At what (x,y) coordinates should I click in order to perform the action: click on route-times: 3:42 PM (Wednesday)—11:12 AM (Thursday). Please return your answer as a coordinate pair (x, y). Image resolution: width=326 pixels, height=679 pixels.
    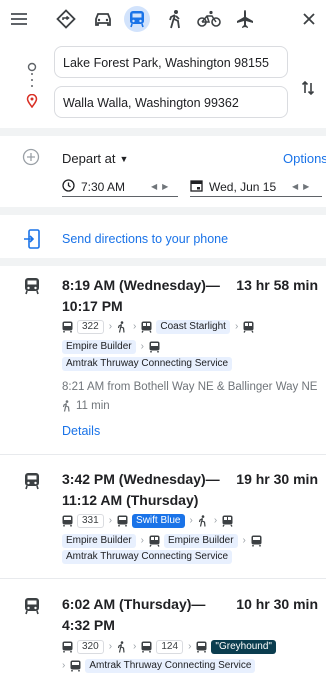
    Looking at the image, I should click on (141, 489).